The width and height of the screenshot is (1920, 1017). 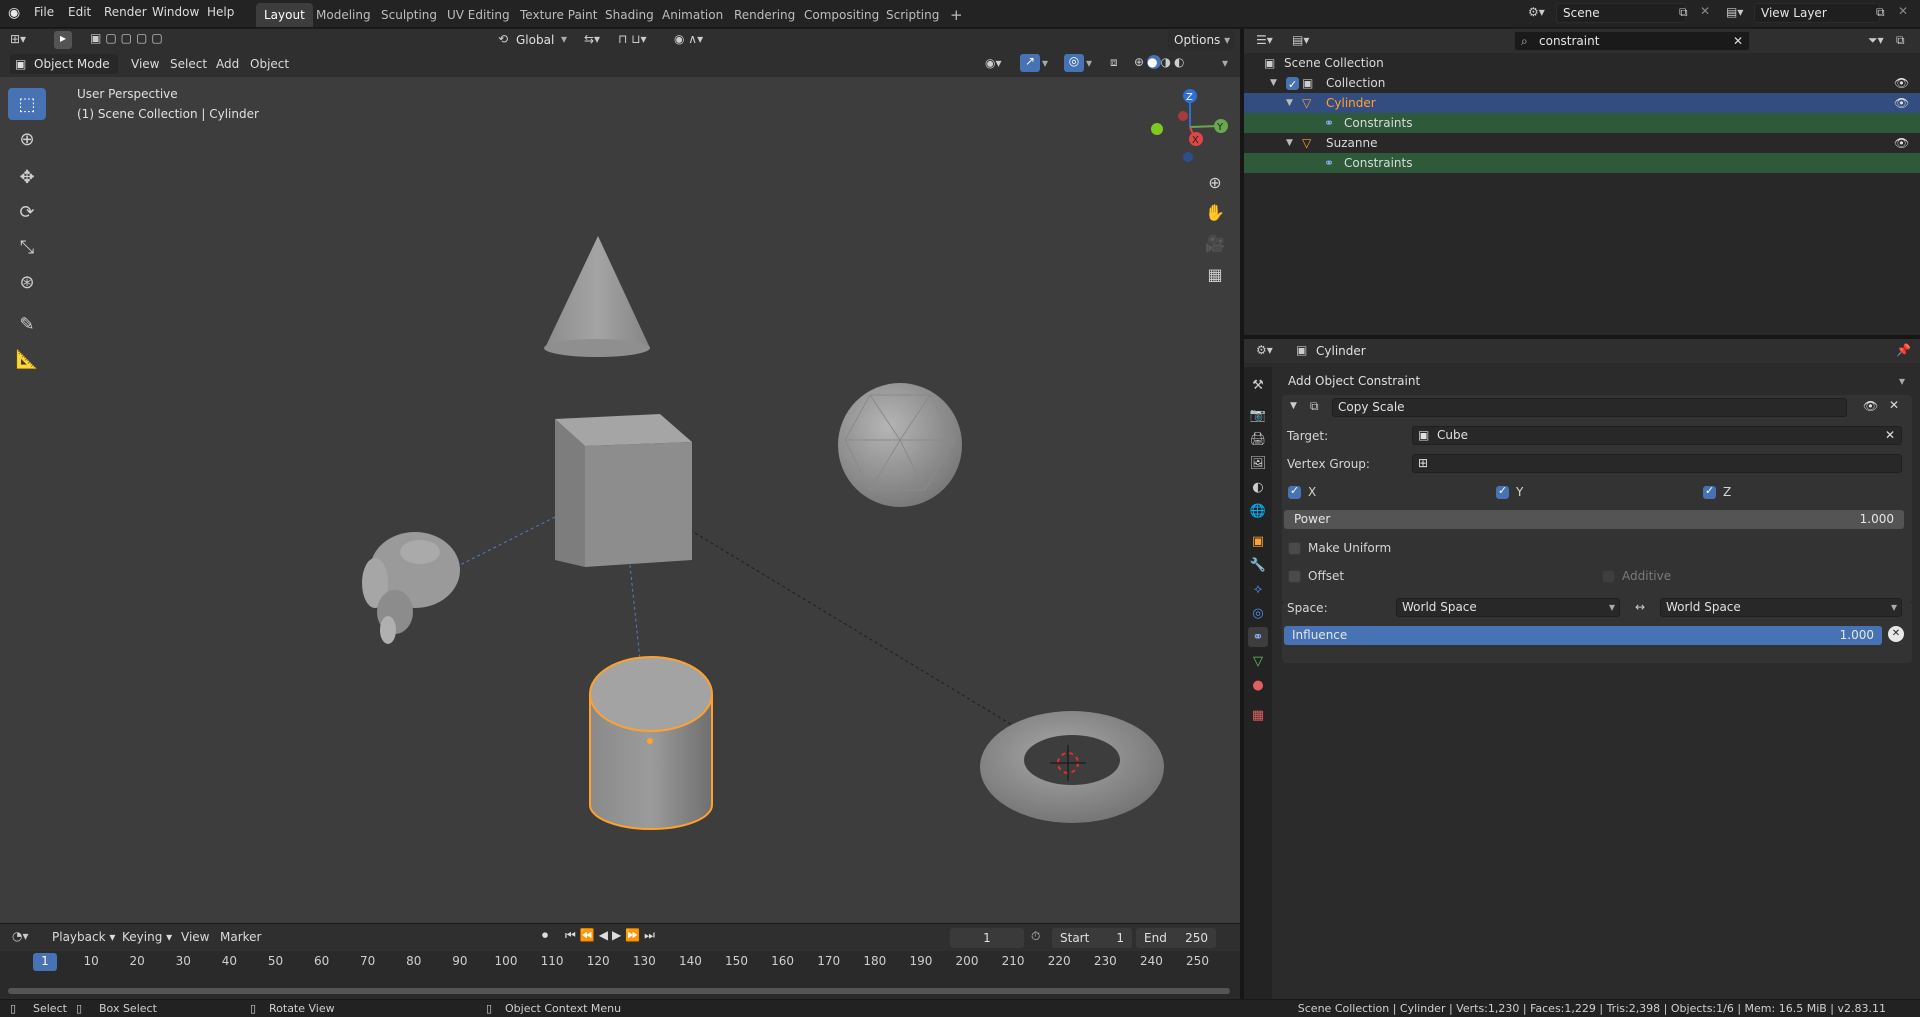 What do you see at coordinates (83, 937) in the screenshot?
I see `menu-playback: Playback ▾` at bounding box center [83, 937].